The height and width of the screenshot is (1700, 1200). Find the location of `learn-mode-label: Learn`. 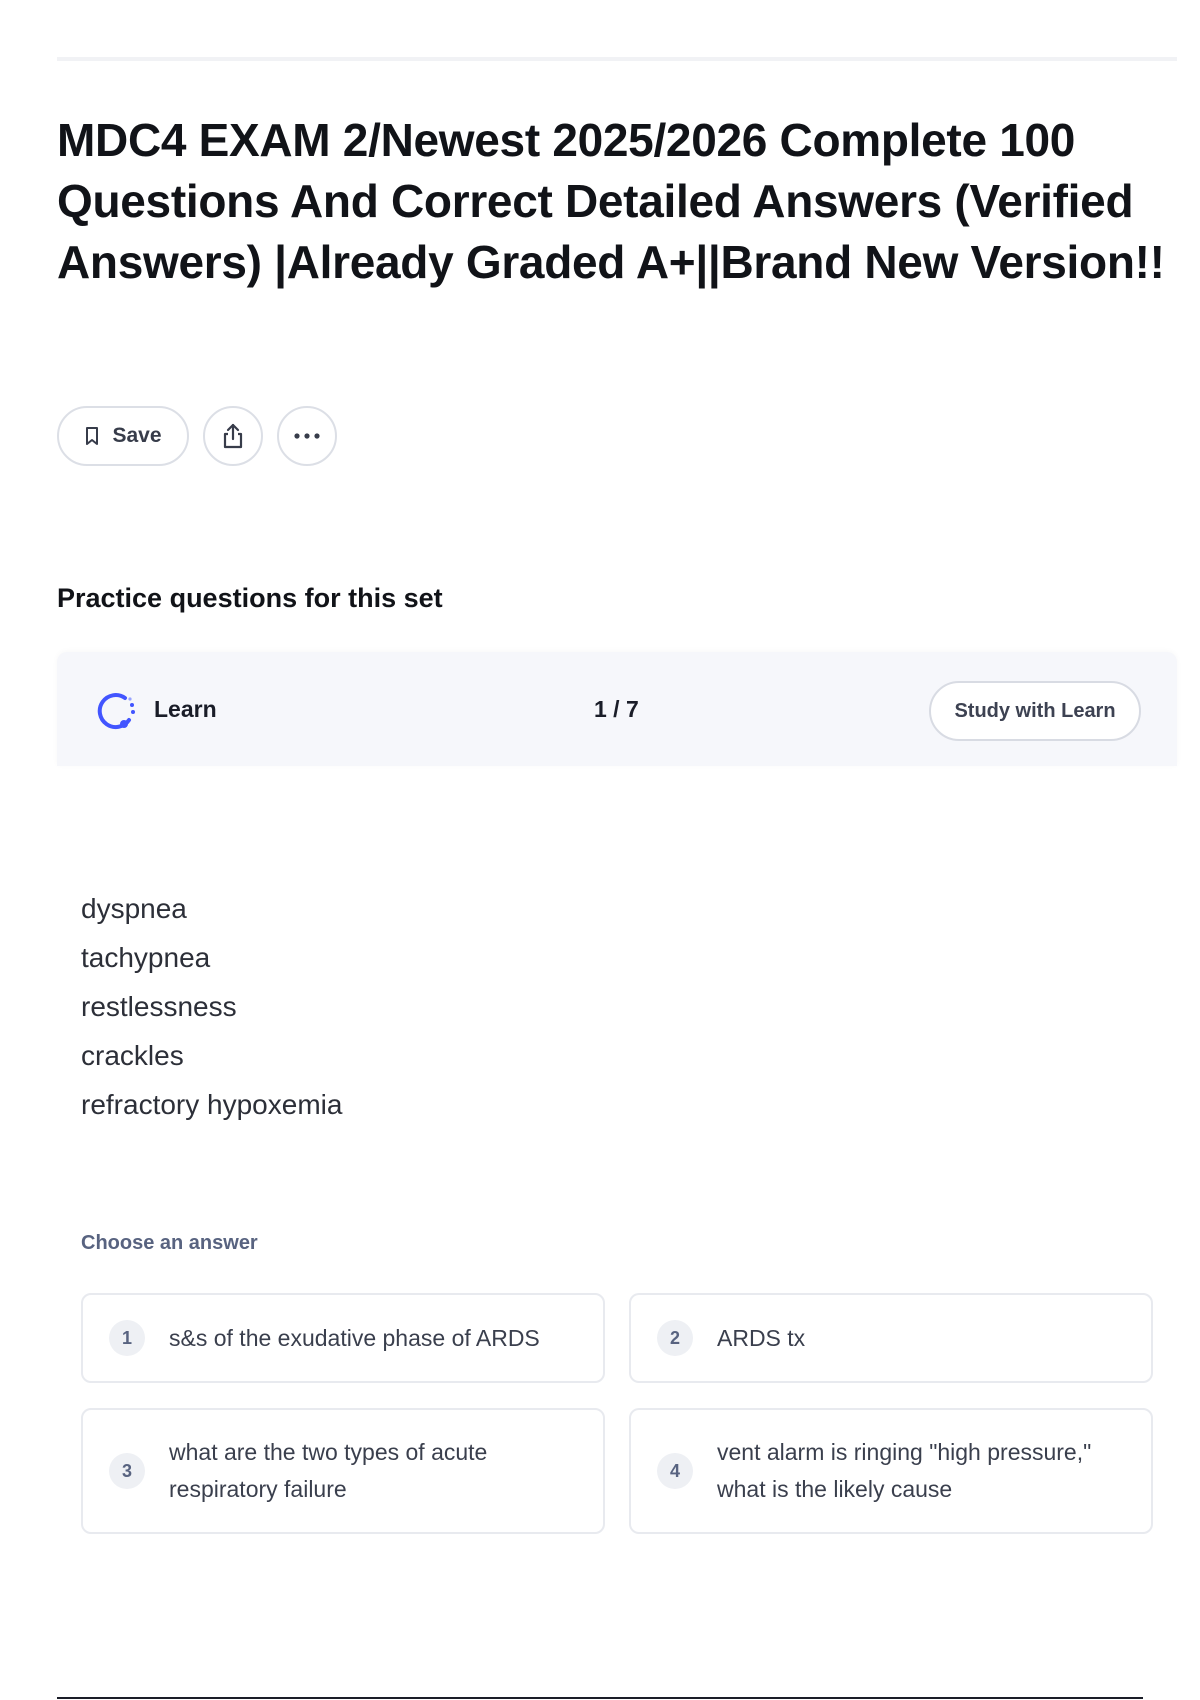

learn-mode-label: Learn is located at coordinates (185, 709).